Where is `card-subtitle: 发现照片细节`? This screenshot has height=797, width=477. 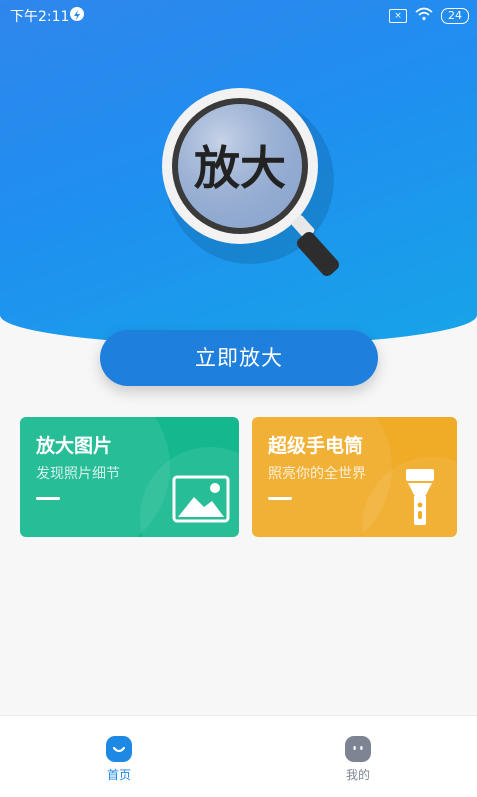
card-subtitle: 发现照片细节 is located at coordinates (78, 474).